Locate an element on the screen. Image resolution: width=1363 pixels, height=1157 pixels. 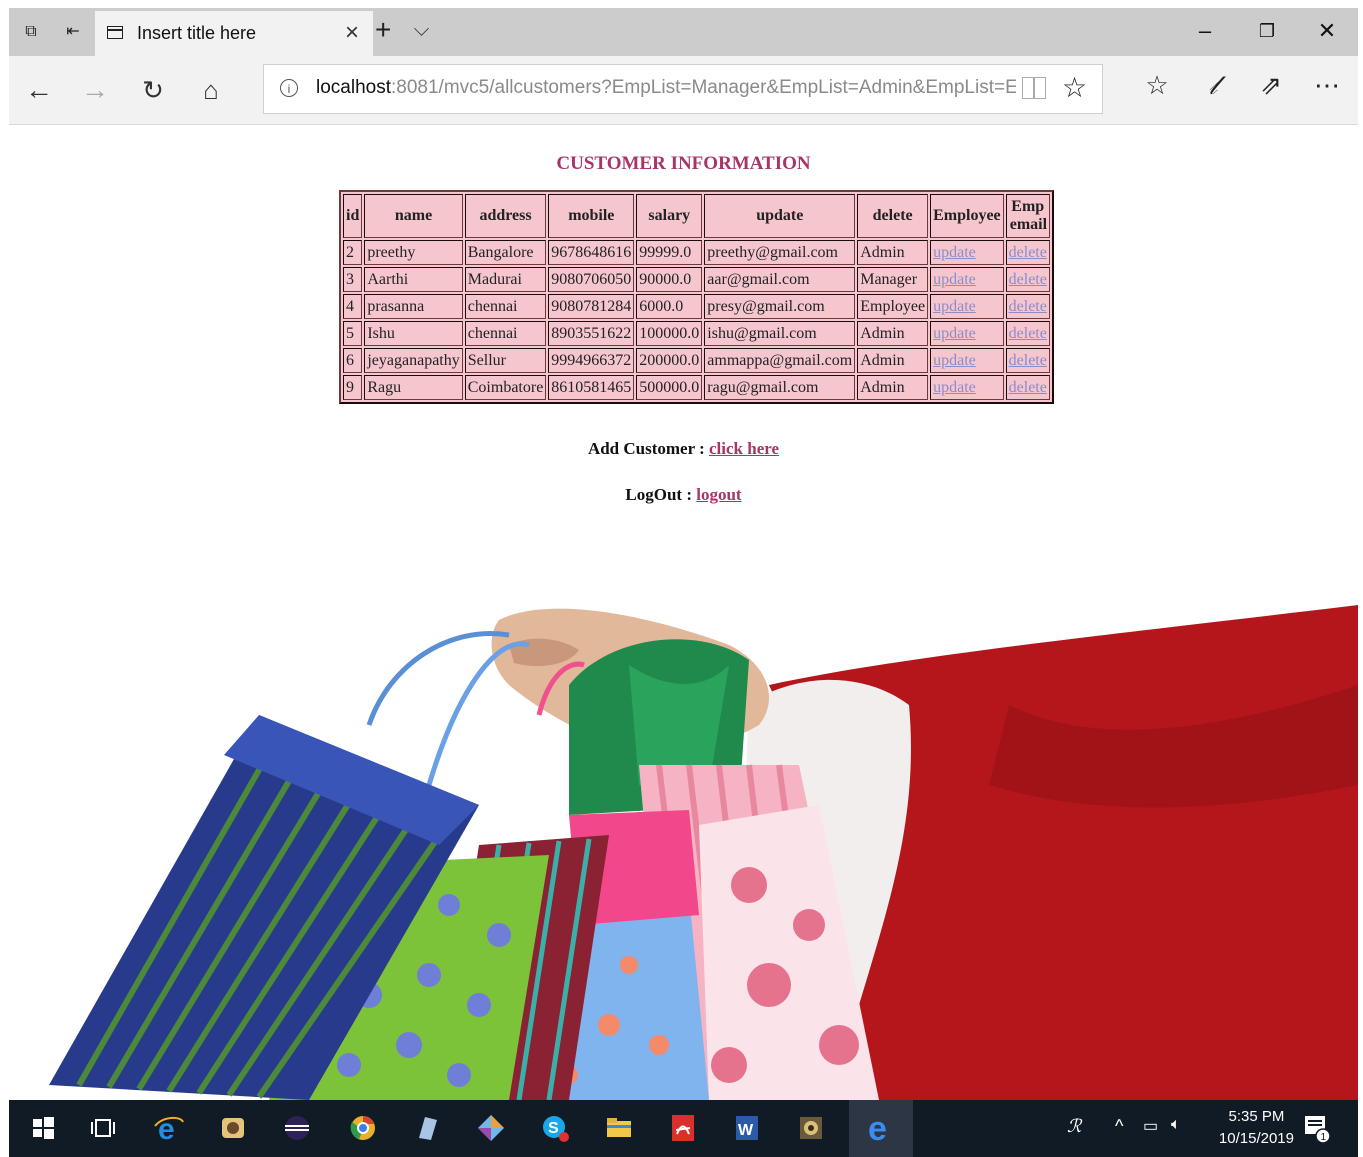
cell-mobile: 9080706050 is located at coordinates (591, 279).